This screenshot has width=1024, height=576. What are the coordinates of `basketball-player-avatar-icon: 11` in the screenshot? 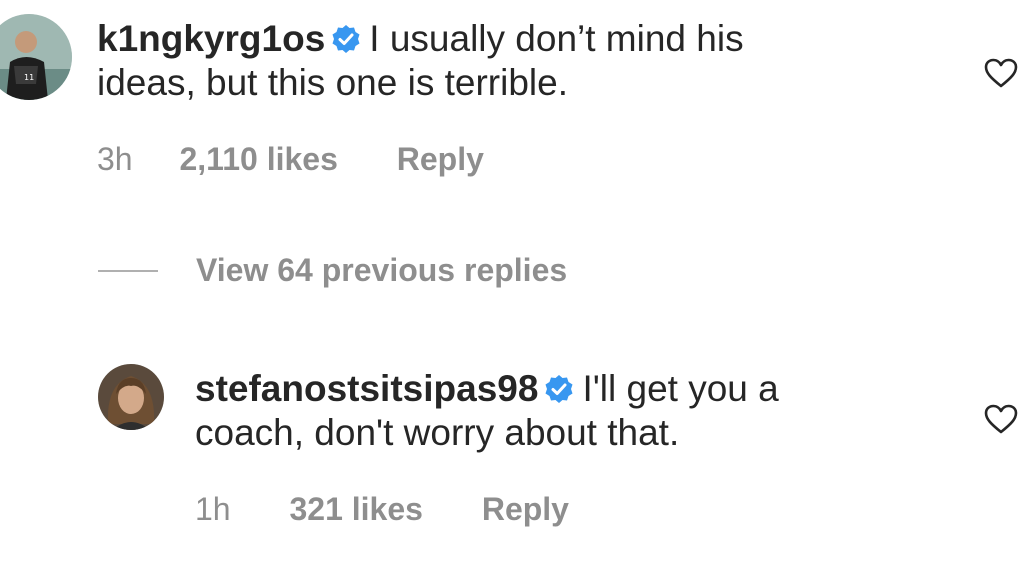 It's located at (36, 57).